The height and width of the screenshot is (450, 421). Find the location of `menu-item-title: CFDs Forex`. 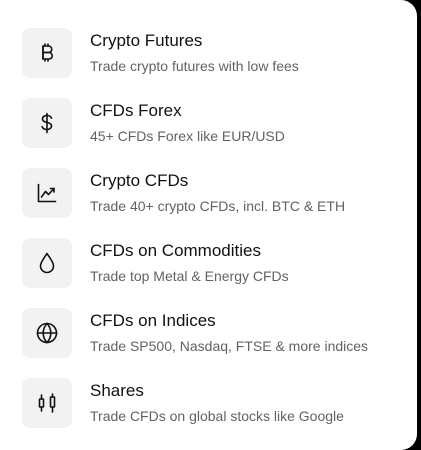

menu-item-title: CFDs Forex is located at coordinates (136, 110).